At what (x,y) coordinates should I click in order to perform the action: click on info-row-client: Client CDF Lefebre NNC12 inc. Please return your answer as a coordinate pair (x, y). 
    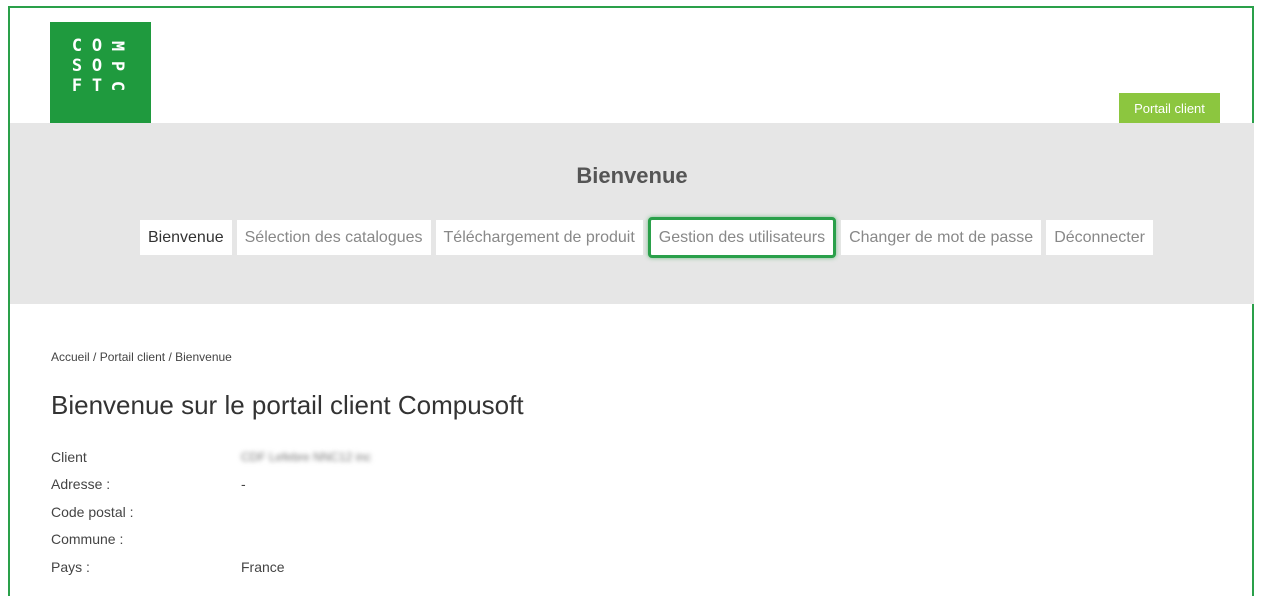
    Looking at the image, I should click on (211, 457).